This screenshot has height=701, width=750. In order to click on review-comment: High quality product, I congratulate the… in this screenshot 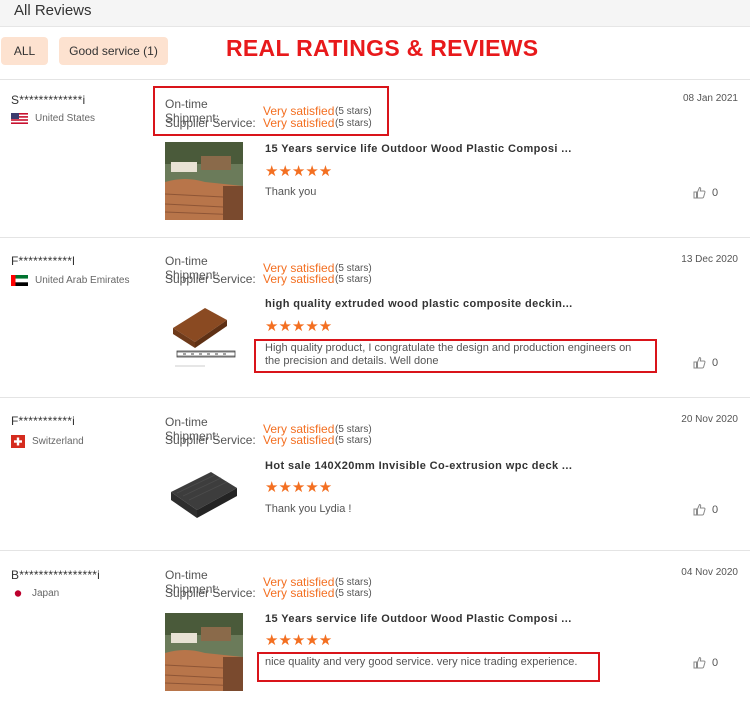, I will do `click(448, 354)`.